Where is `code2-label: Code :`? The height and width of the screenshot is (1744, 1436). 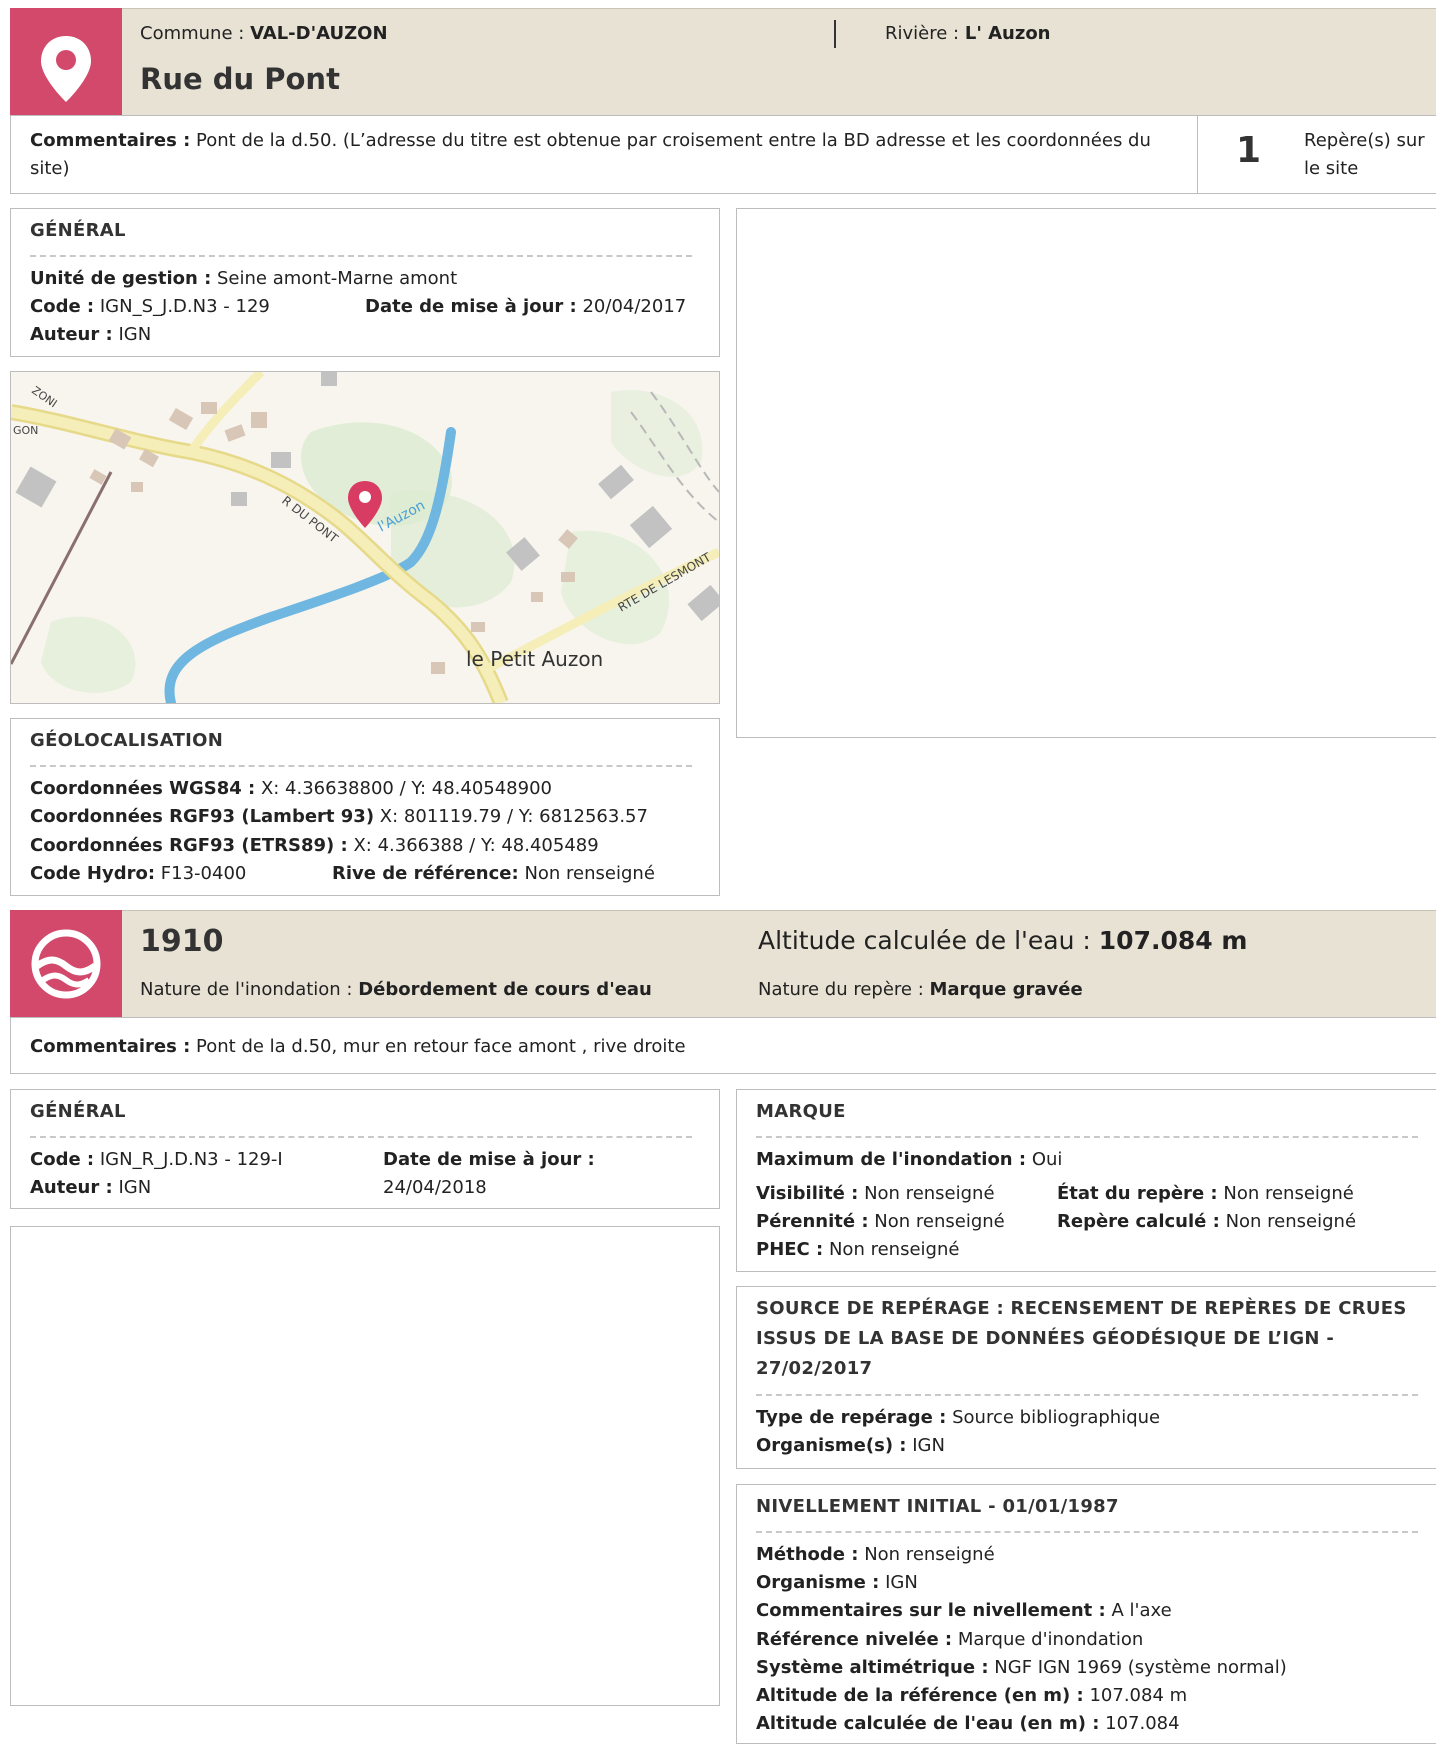
code2-label: Code : is located at coordinates (62, 1159).